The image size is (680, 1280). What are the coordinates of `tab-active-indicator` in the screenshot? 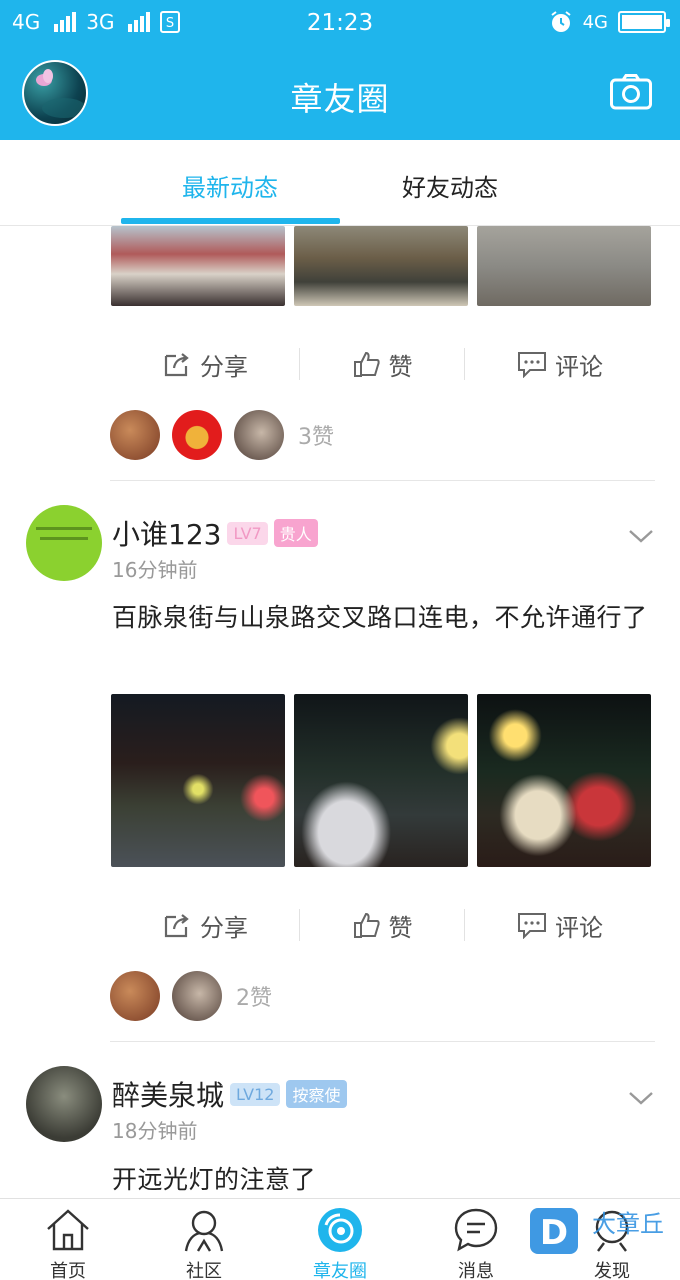 It's located at (230, 221).